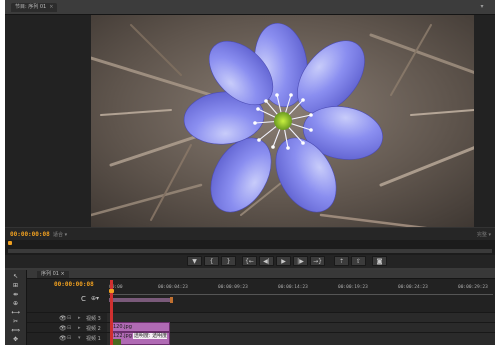 This screenshot has width=497, height=345. I want to click on track-label: 视频 2, so click(93, 329).